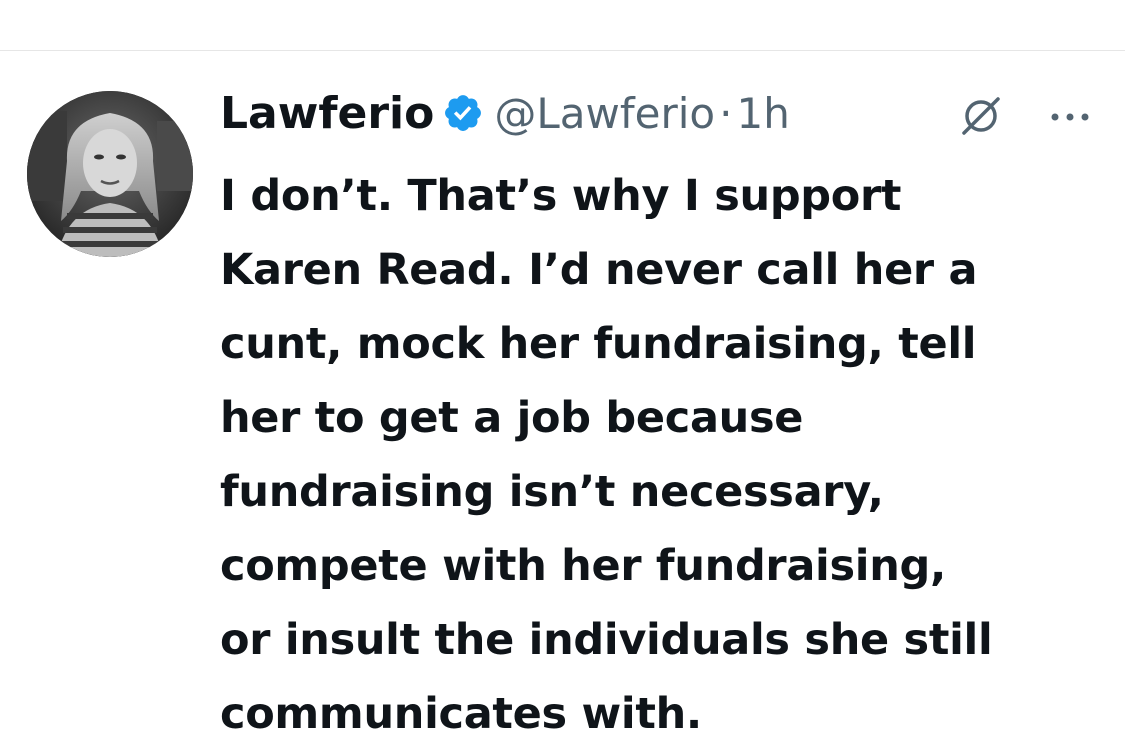 Image resolution: width=1125 pixels, height=751 pixels. I want to click on author-handle: @Lawferio, so click(604, 113).